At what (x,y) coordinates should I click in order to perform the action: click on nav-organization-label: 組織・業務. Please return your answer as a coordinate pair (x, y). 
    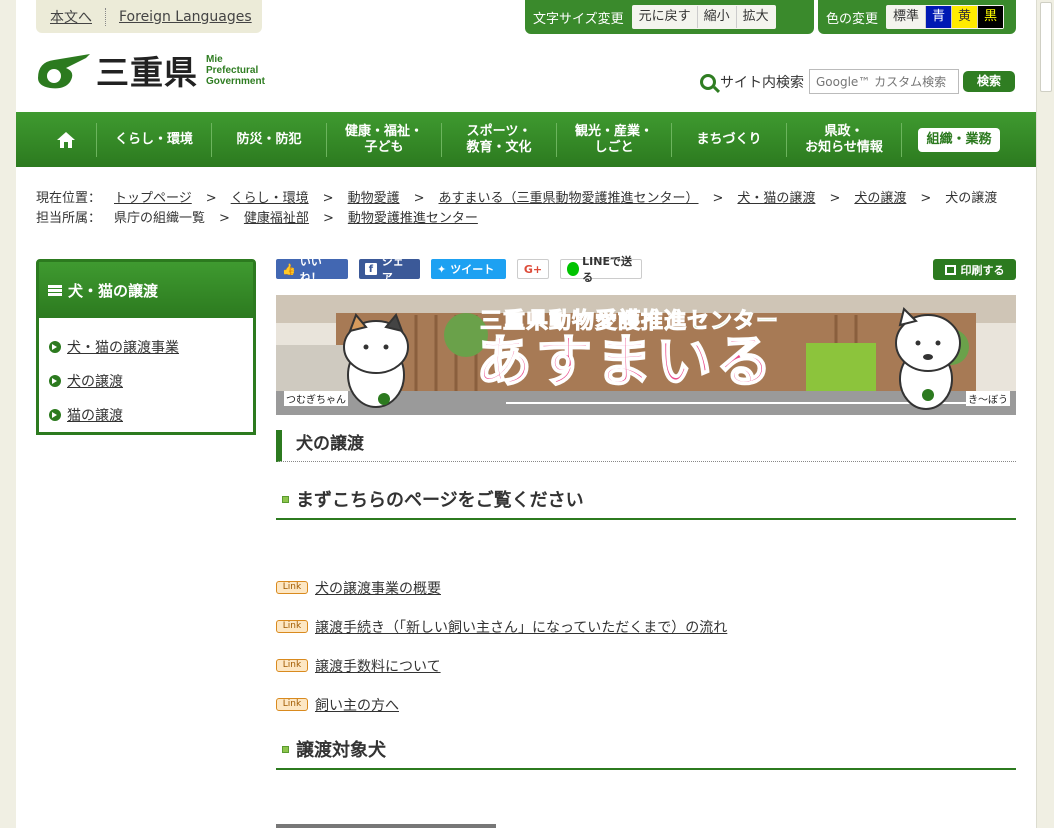
    Looking at the image, I should click on (959, 139).